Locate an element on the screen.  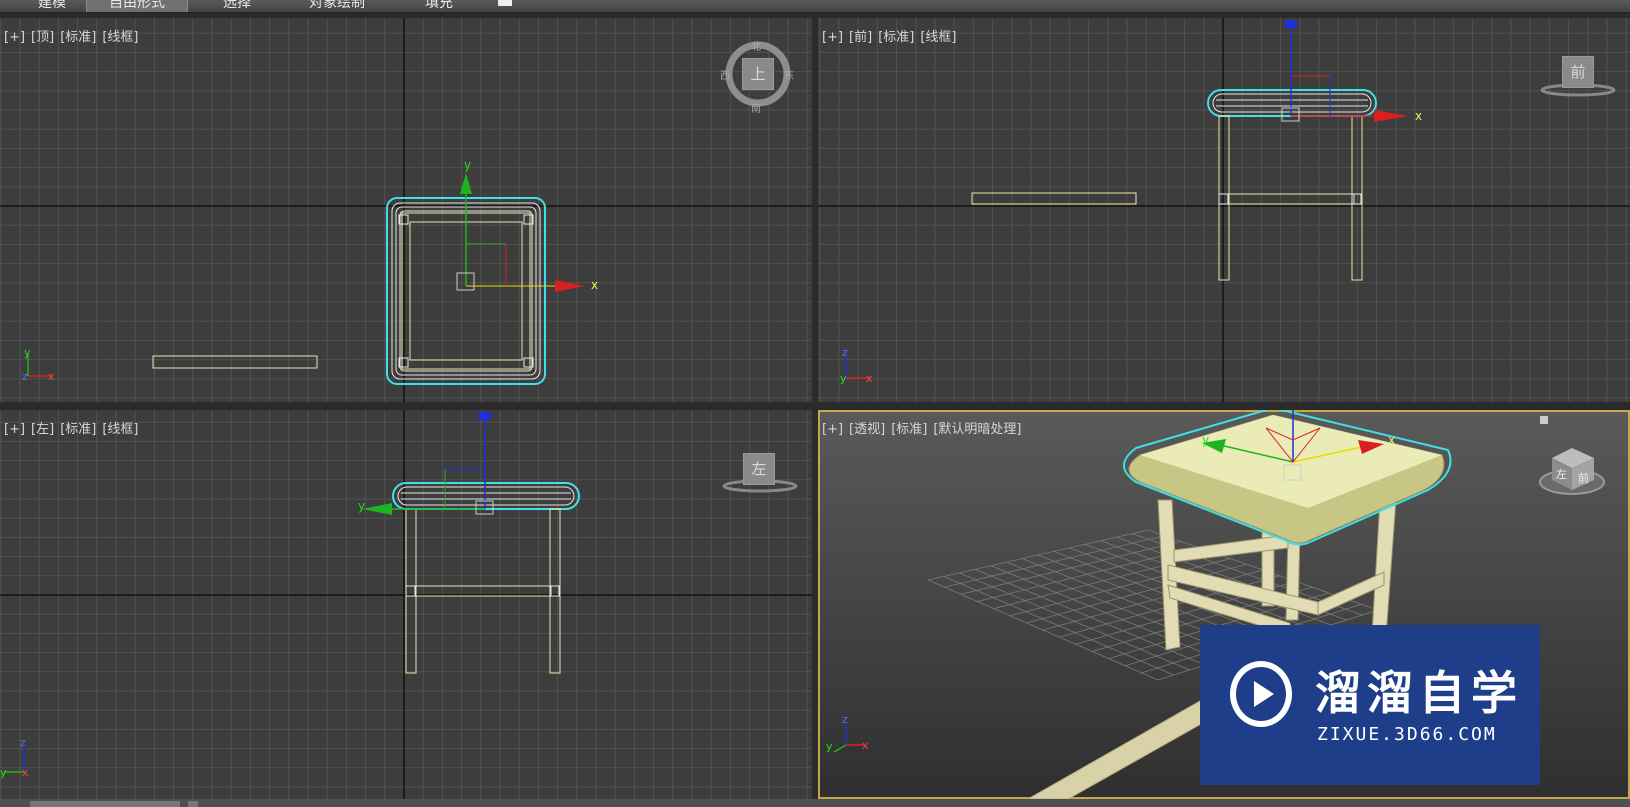
viewcube-top: 上 北 南 东 西 is located at coordinates (757, 76).